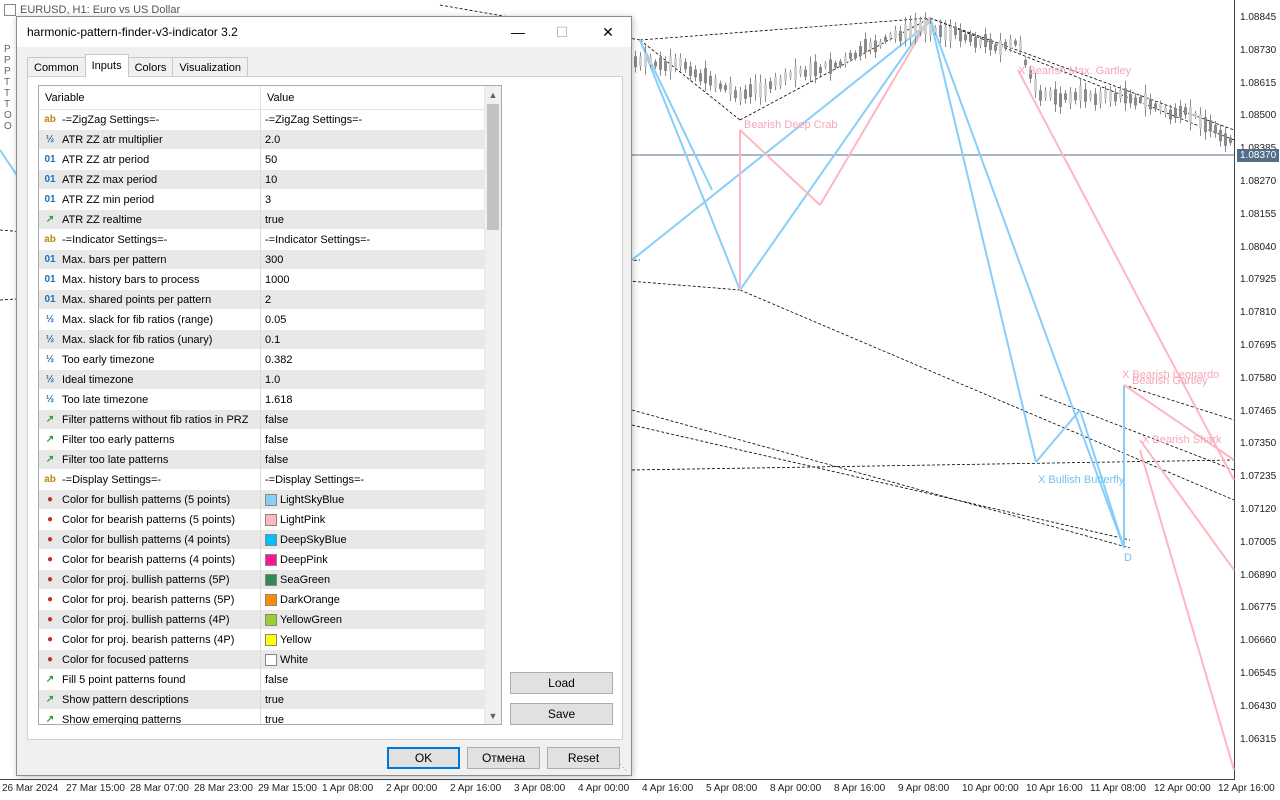 This screenshot has height=800, width=1280. What do you see at coordinates (373, 260) in the screenshot?
I see `value-cell: 300` at bounding box center [373, 260].